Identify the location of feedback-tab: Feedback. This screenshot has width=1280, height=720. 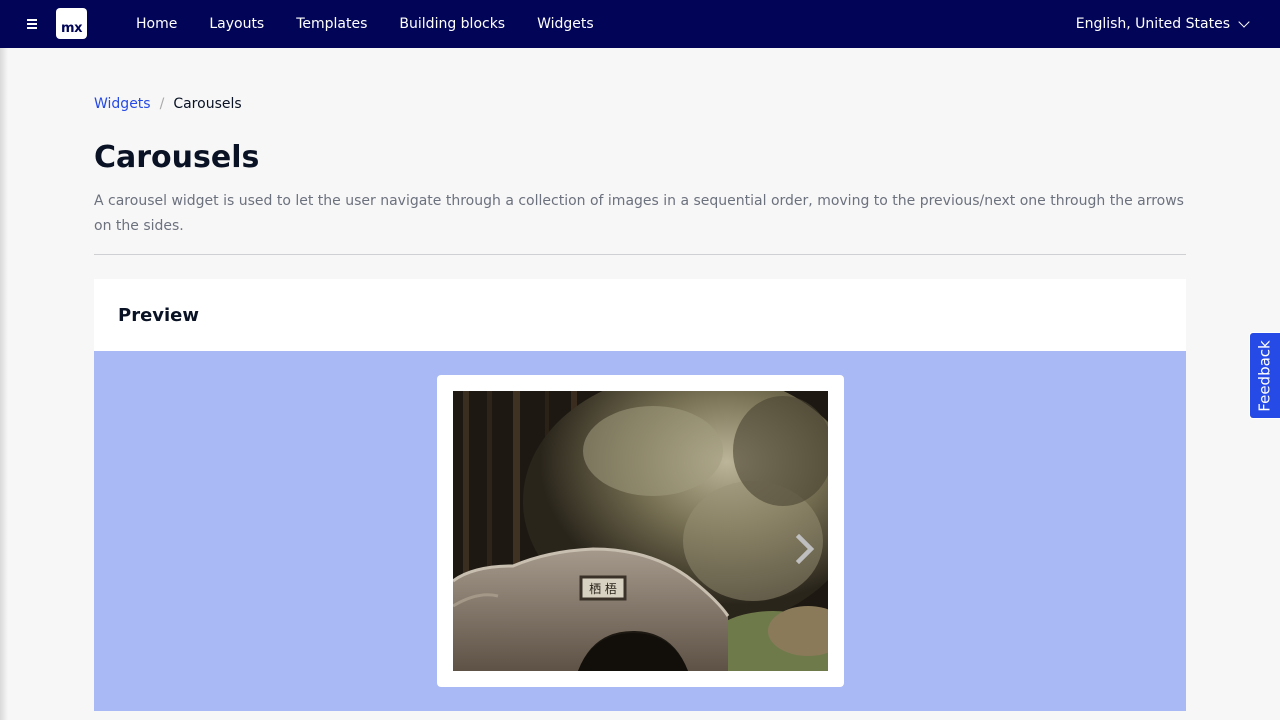
(1264, 375).